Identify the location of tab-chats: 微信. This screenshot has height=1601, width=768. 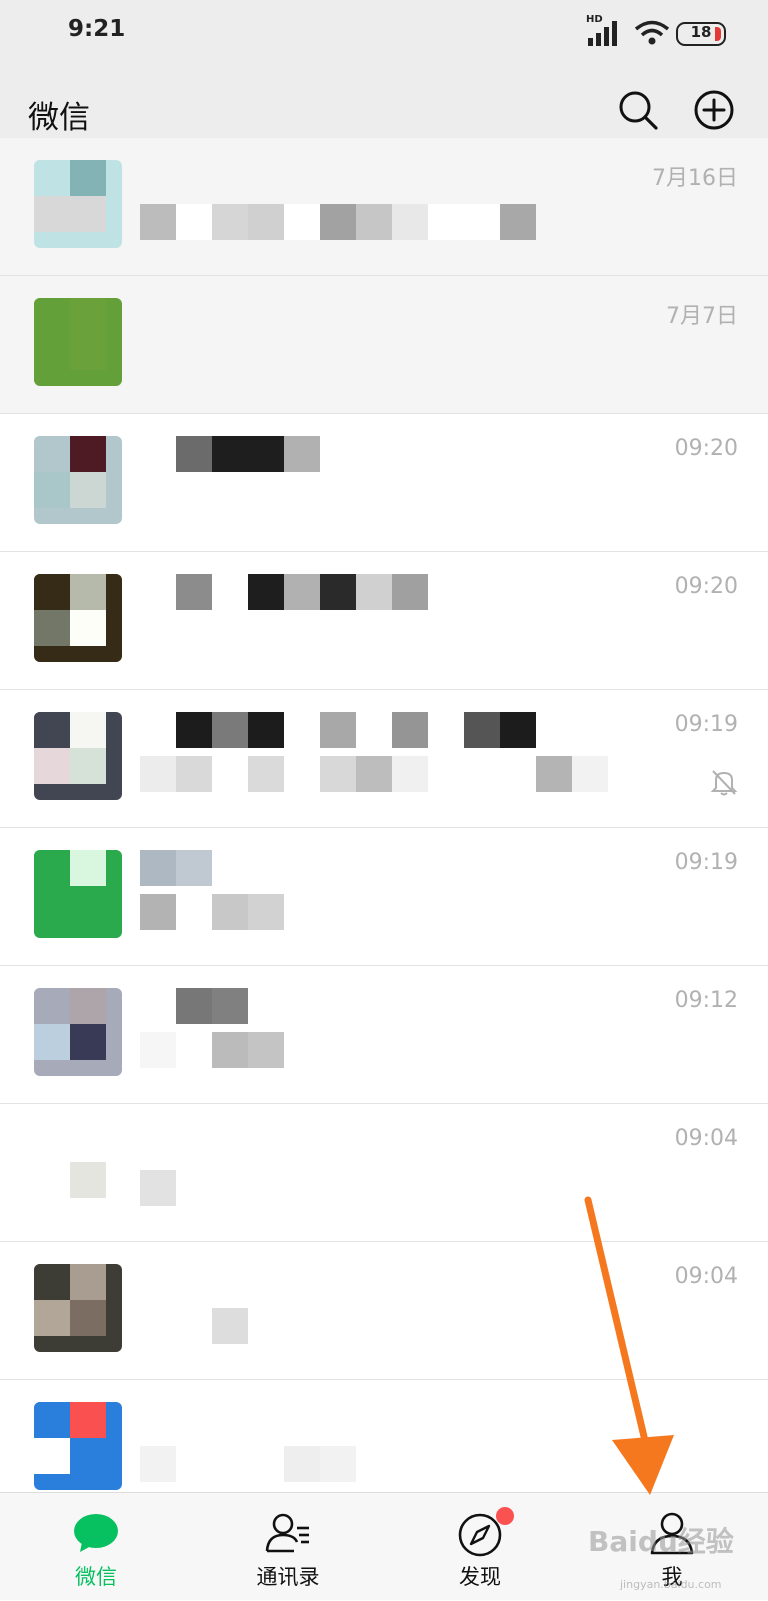
(96, 1547).